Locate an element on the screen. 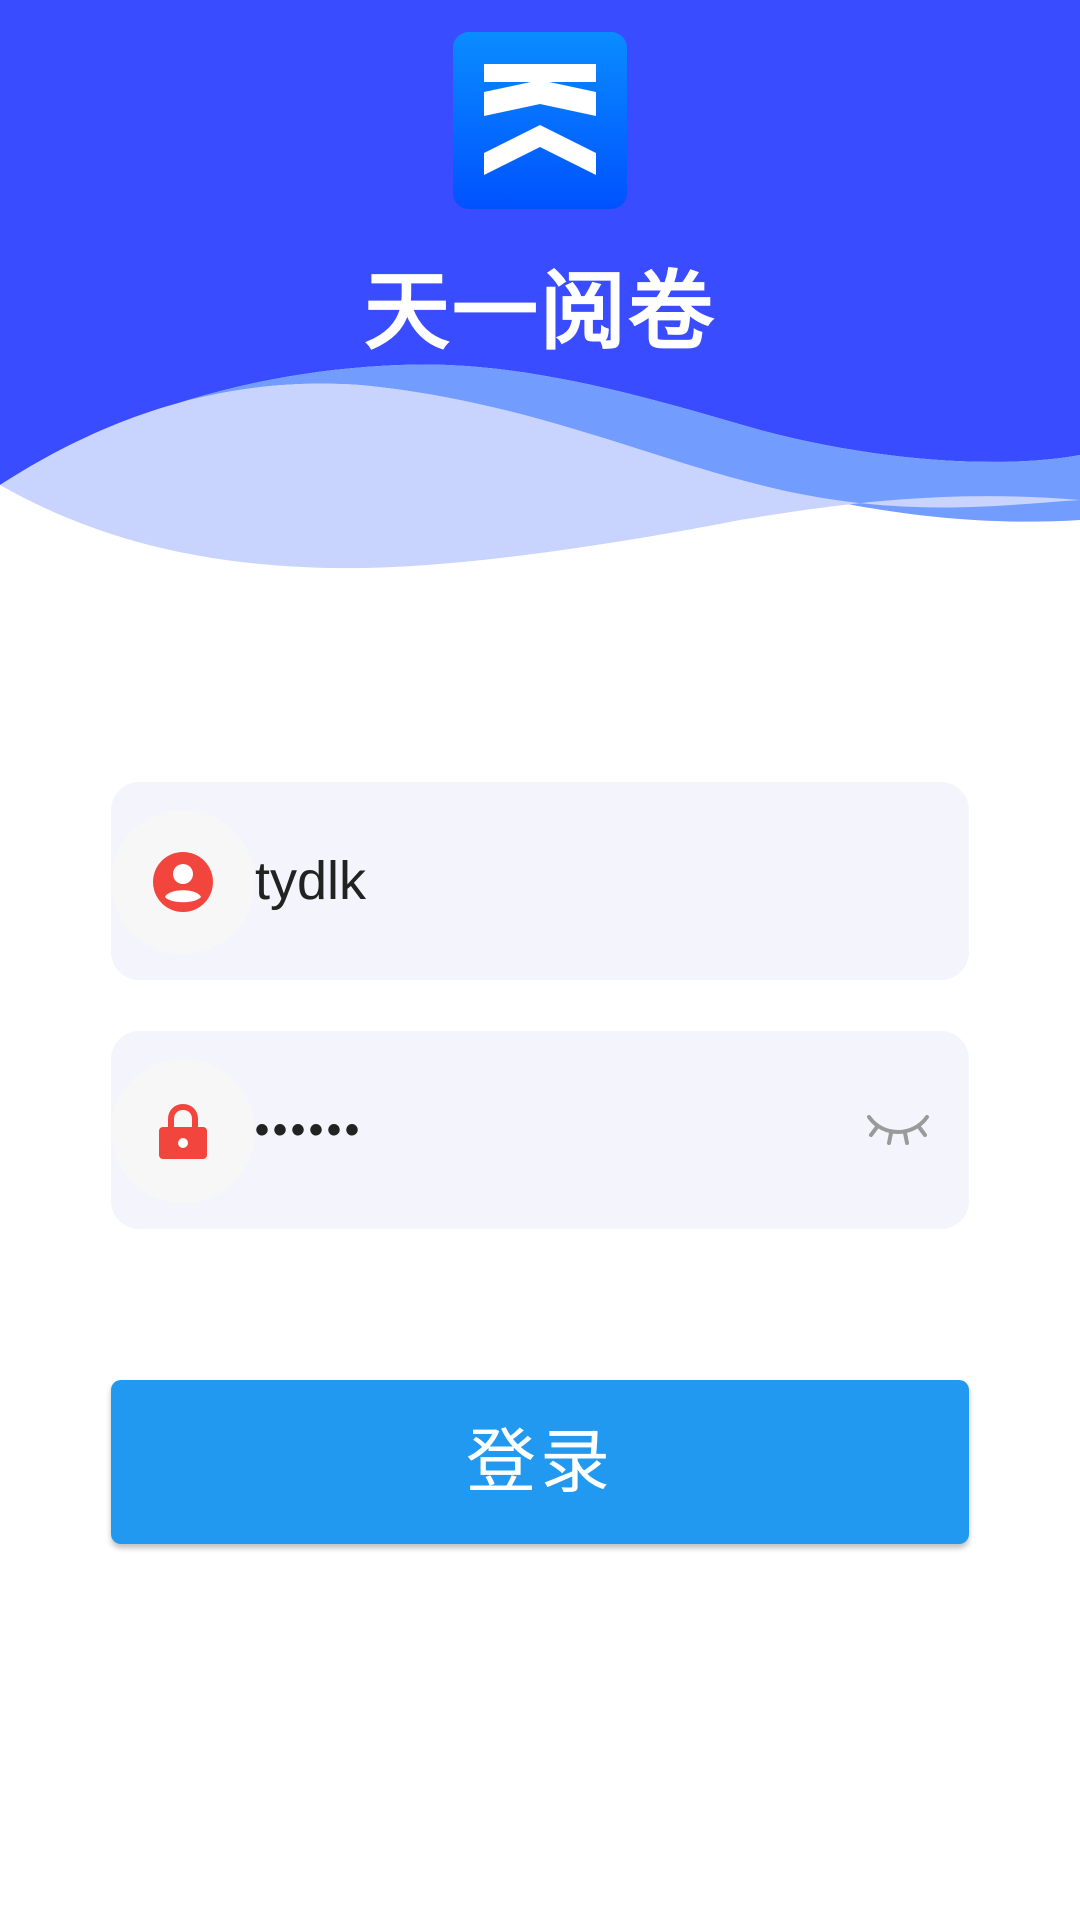 The image size is (1080, 1920). password-icon-wrapper is located at coordinates (183, 1131).